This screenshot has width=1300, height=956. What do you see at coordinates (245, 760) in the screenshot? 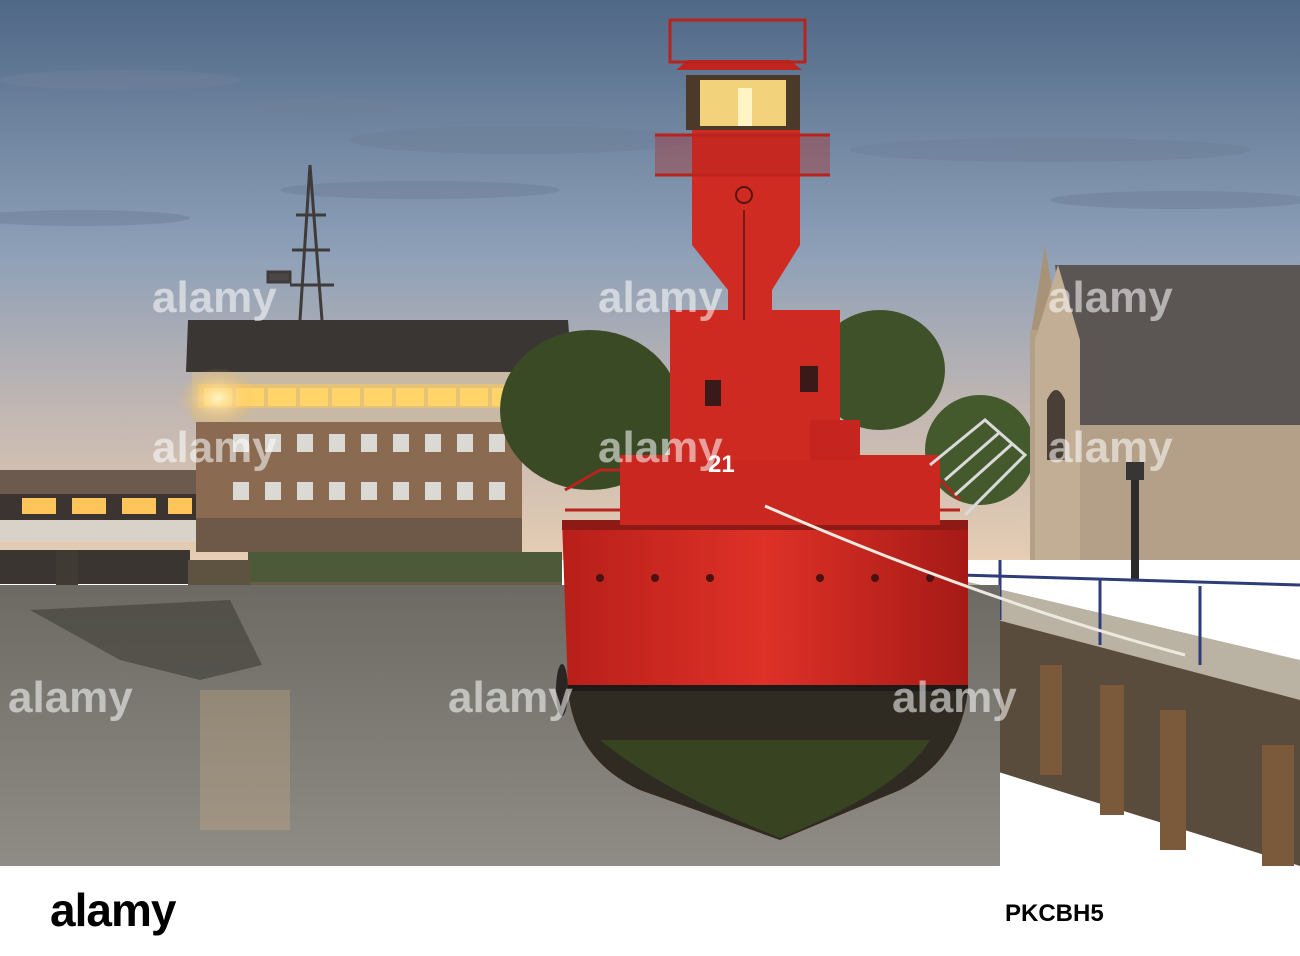
I see `reflection` at bounding box center [245, 760].